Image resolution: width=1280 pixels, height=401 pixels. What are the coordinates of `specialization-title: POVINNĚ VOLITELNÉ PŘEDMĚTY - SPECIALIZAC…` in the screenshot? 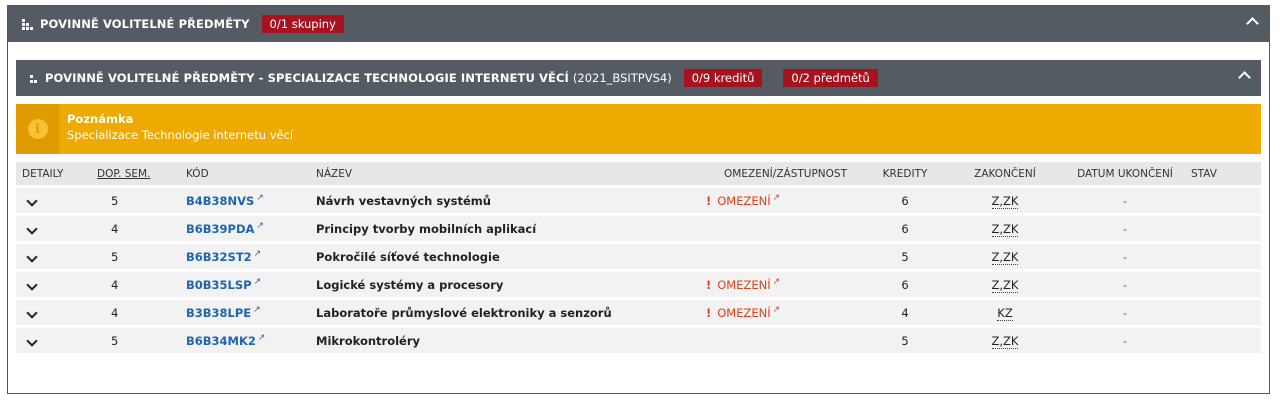 It's located at (307, 78).